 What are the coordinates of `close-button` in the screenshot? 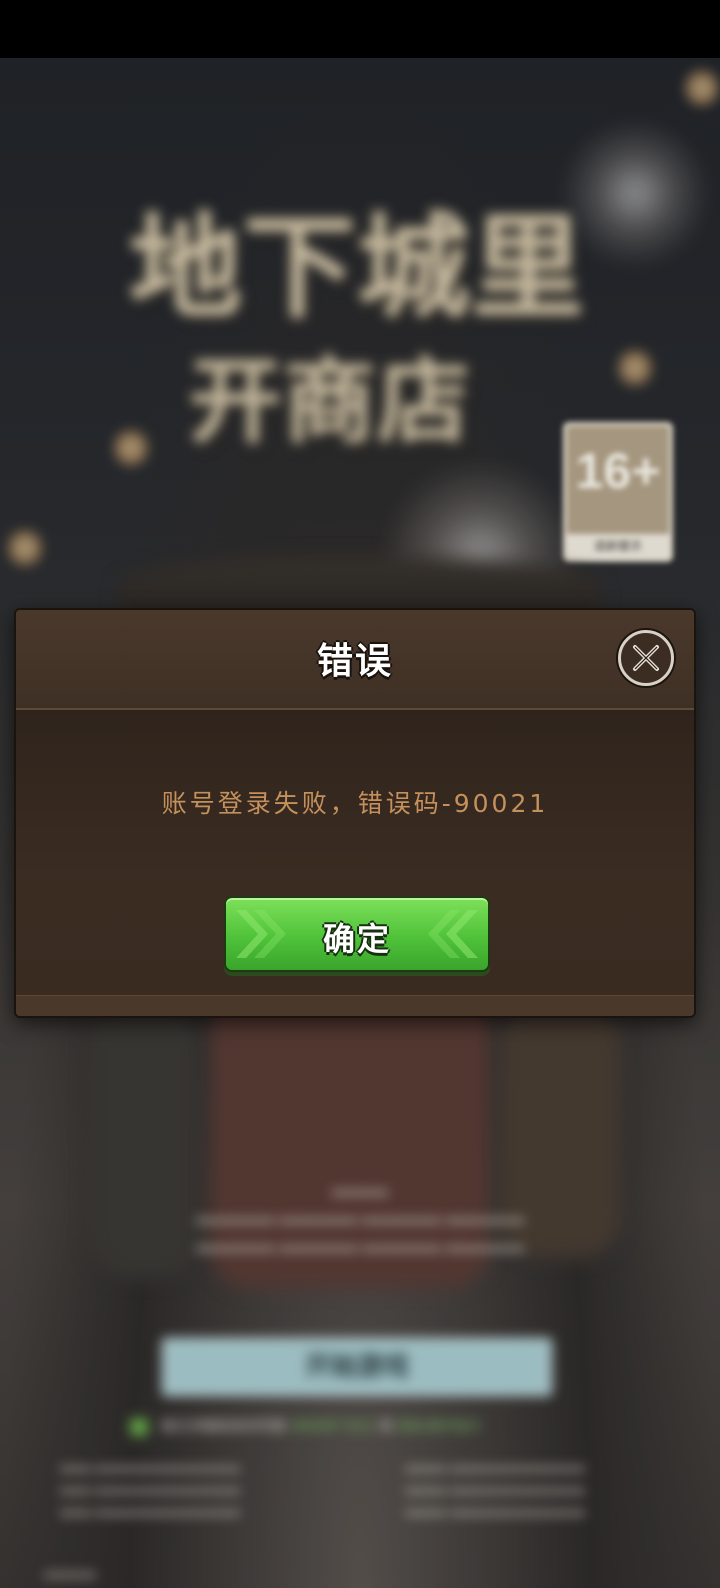 It's located at (646, 658).